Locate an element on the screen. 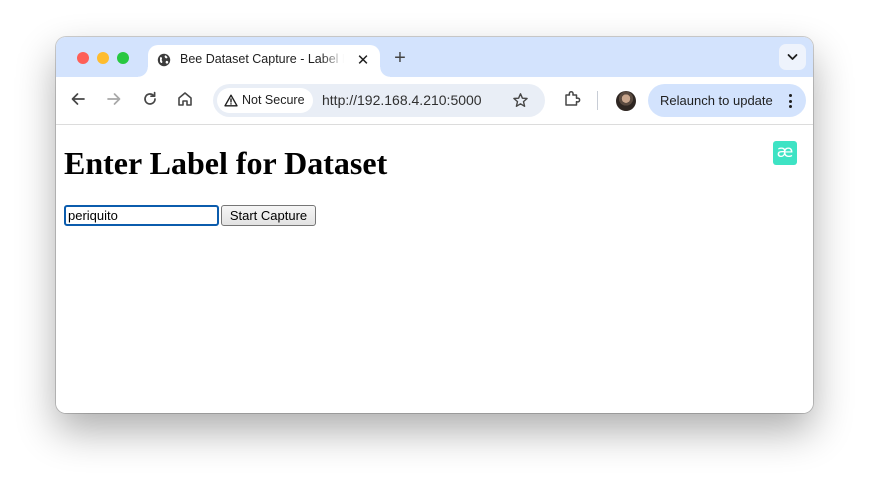 Image resolution: width=869 pixels, height=487 pixels. kebab-menu-icon is located at coordinates (791, 101).